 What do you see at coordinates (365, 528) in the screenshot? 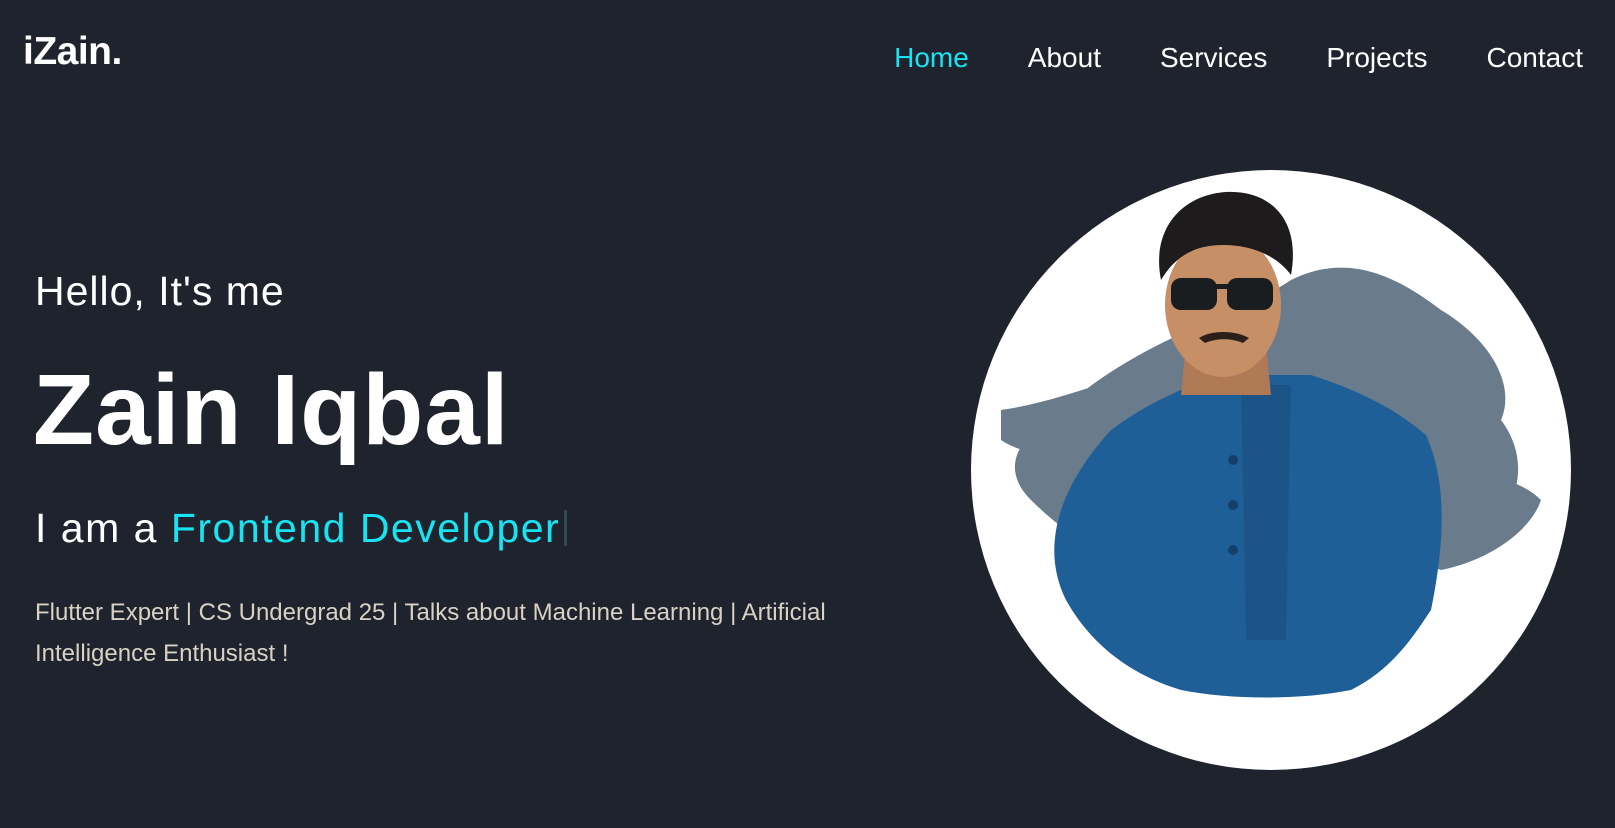
I see `role-highlight: Frontend Developer` at bounding box center [365, 528].